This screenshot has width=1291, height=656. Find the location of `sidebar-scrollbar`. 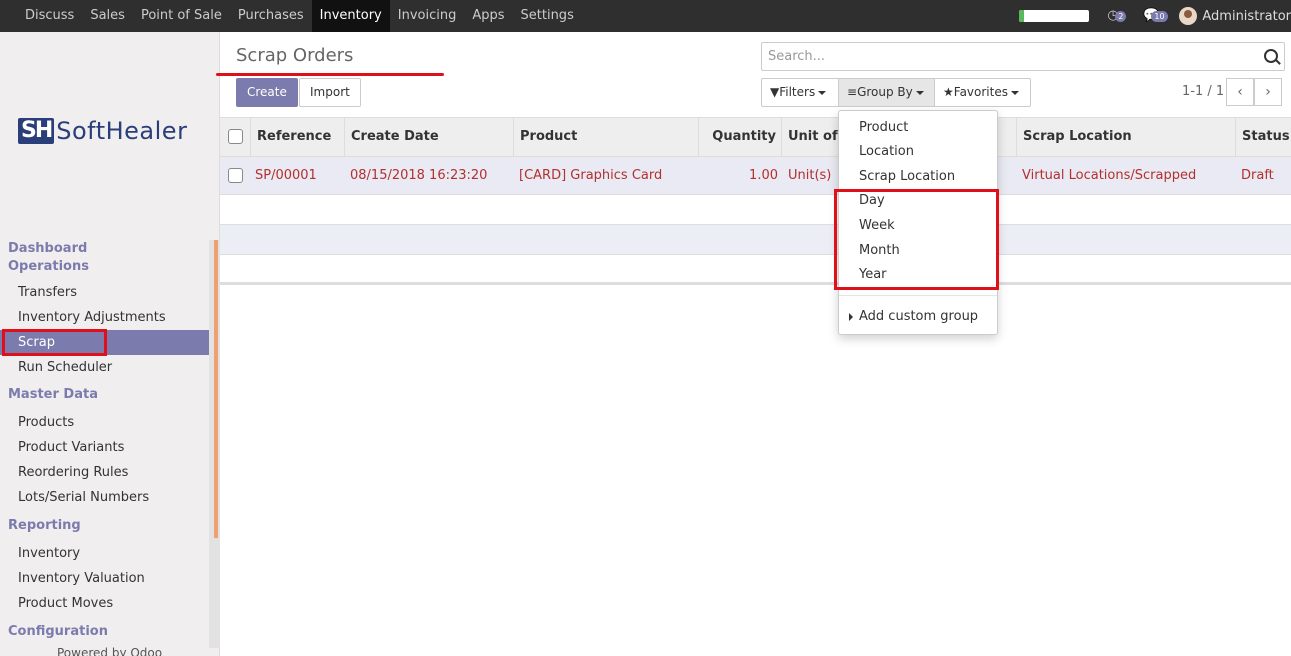

sidebar-scrollbar is located at coordinates (214, 444).